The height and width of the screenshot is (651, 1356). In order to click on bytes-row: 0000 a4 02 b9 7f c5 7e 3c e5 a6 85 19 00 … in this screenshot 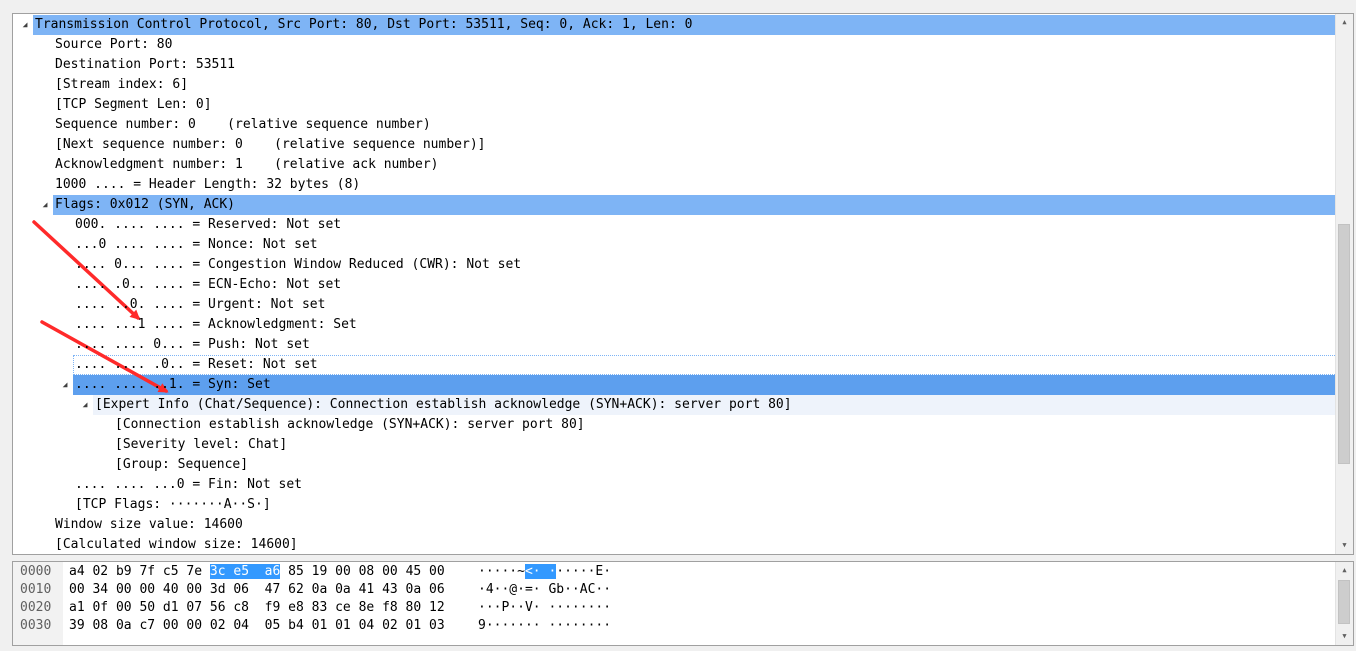, I will do `click(673, 572)`.